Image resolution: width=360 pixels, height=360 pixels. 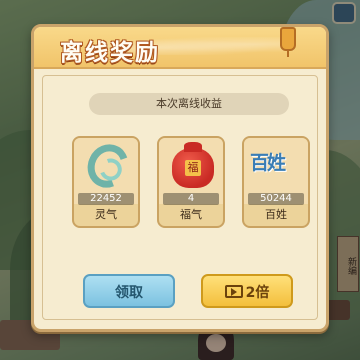 I want to click on reward-count: 50244, so click(x=276, y=199).